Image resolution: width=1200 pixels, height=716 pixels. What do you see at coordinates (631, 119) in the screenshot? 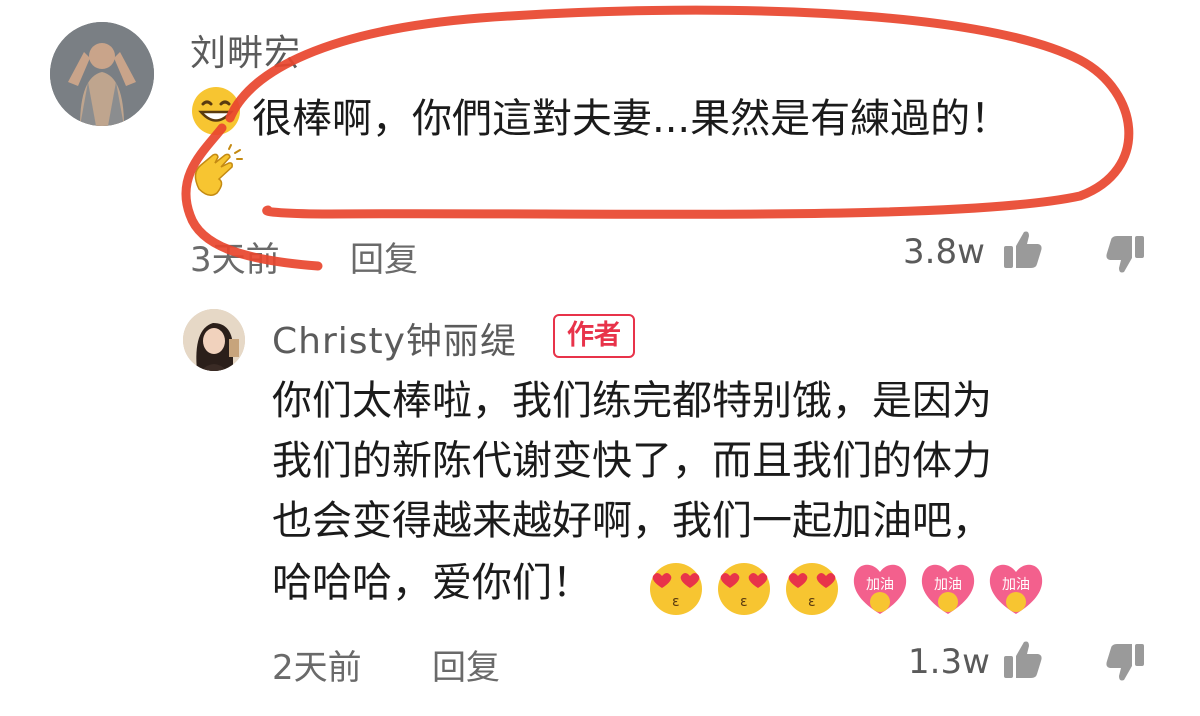
I see `comment-text: 很棒啊，你們這對夫妻...果然是有練過的！` at bounding box center [631, 119].